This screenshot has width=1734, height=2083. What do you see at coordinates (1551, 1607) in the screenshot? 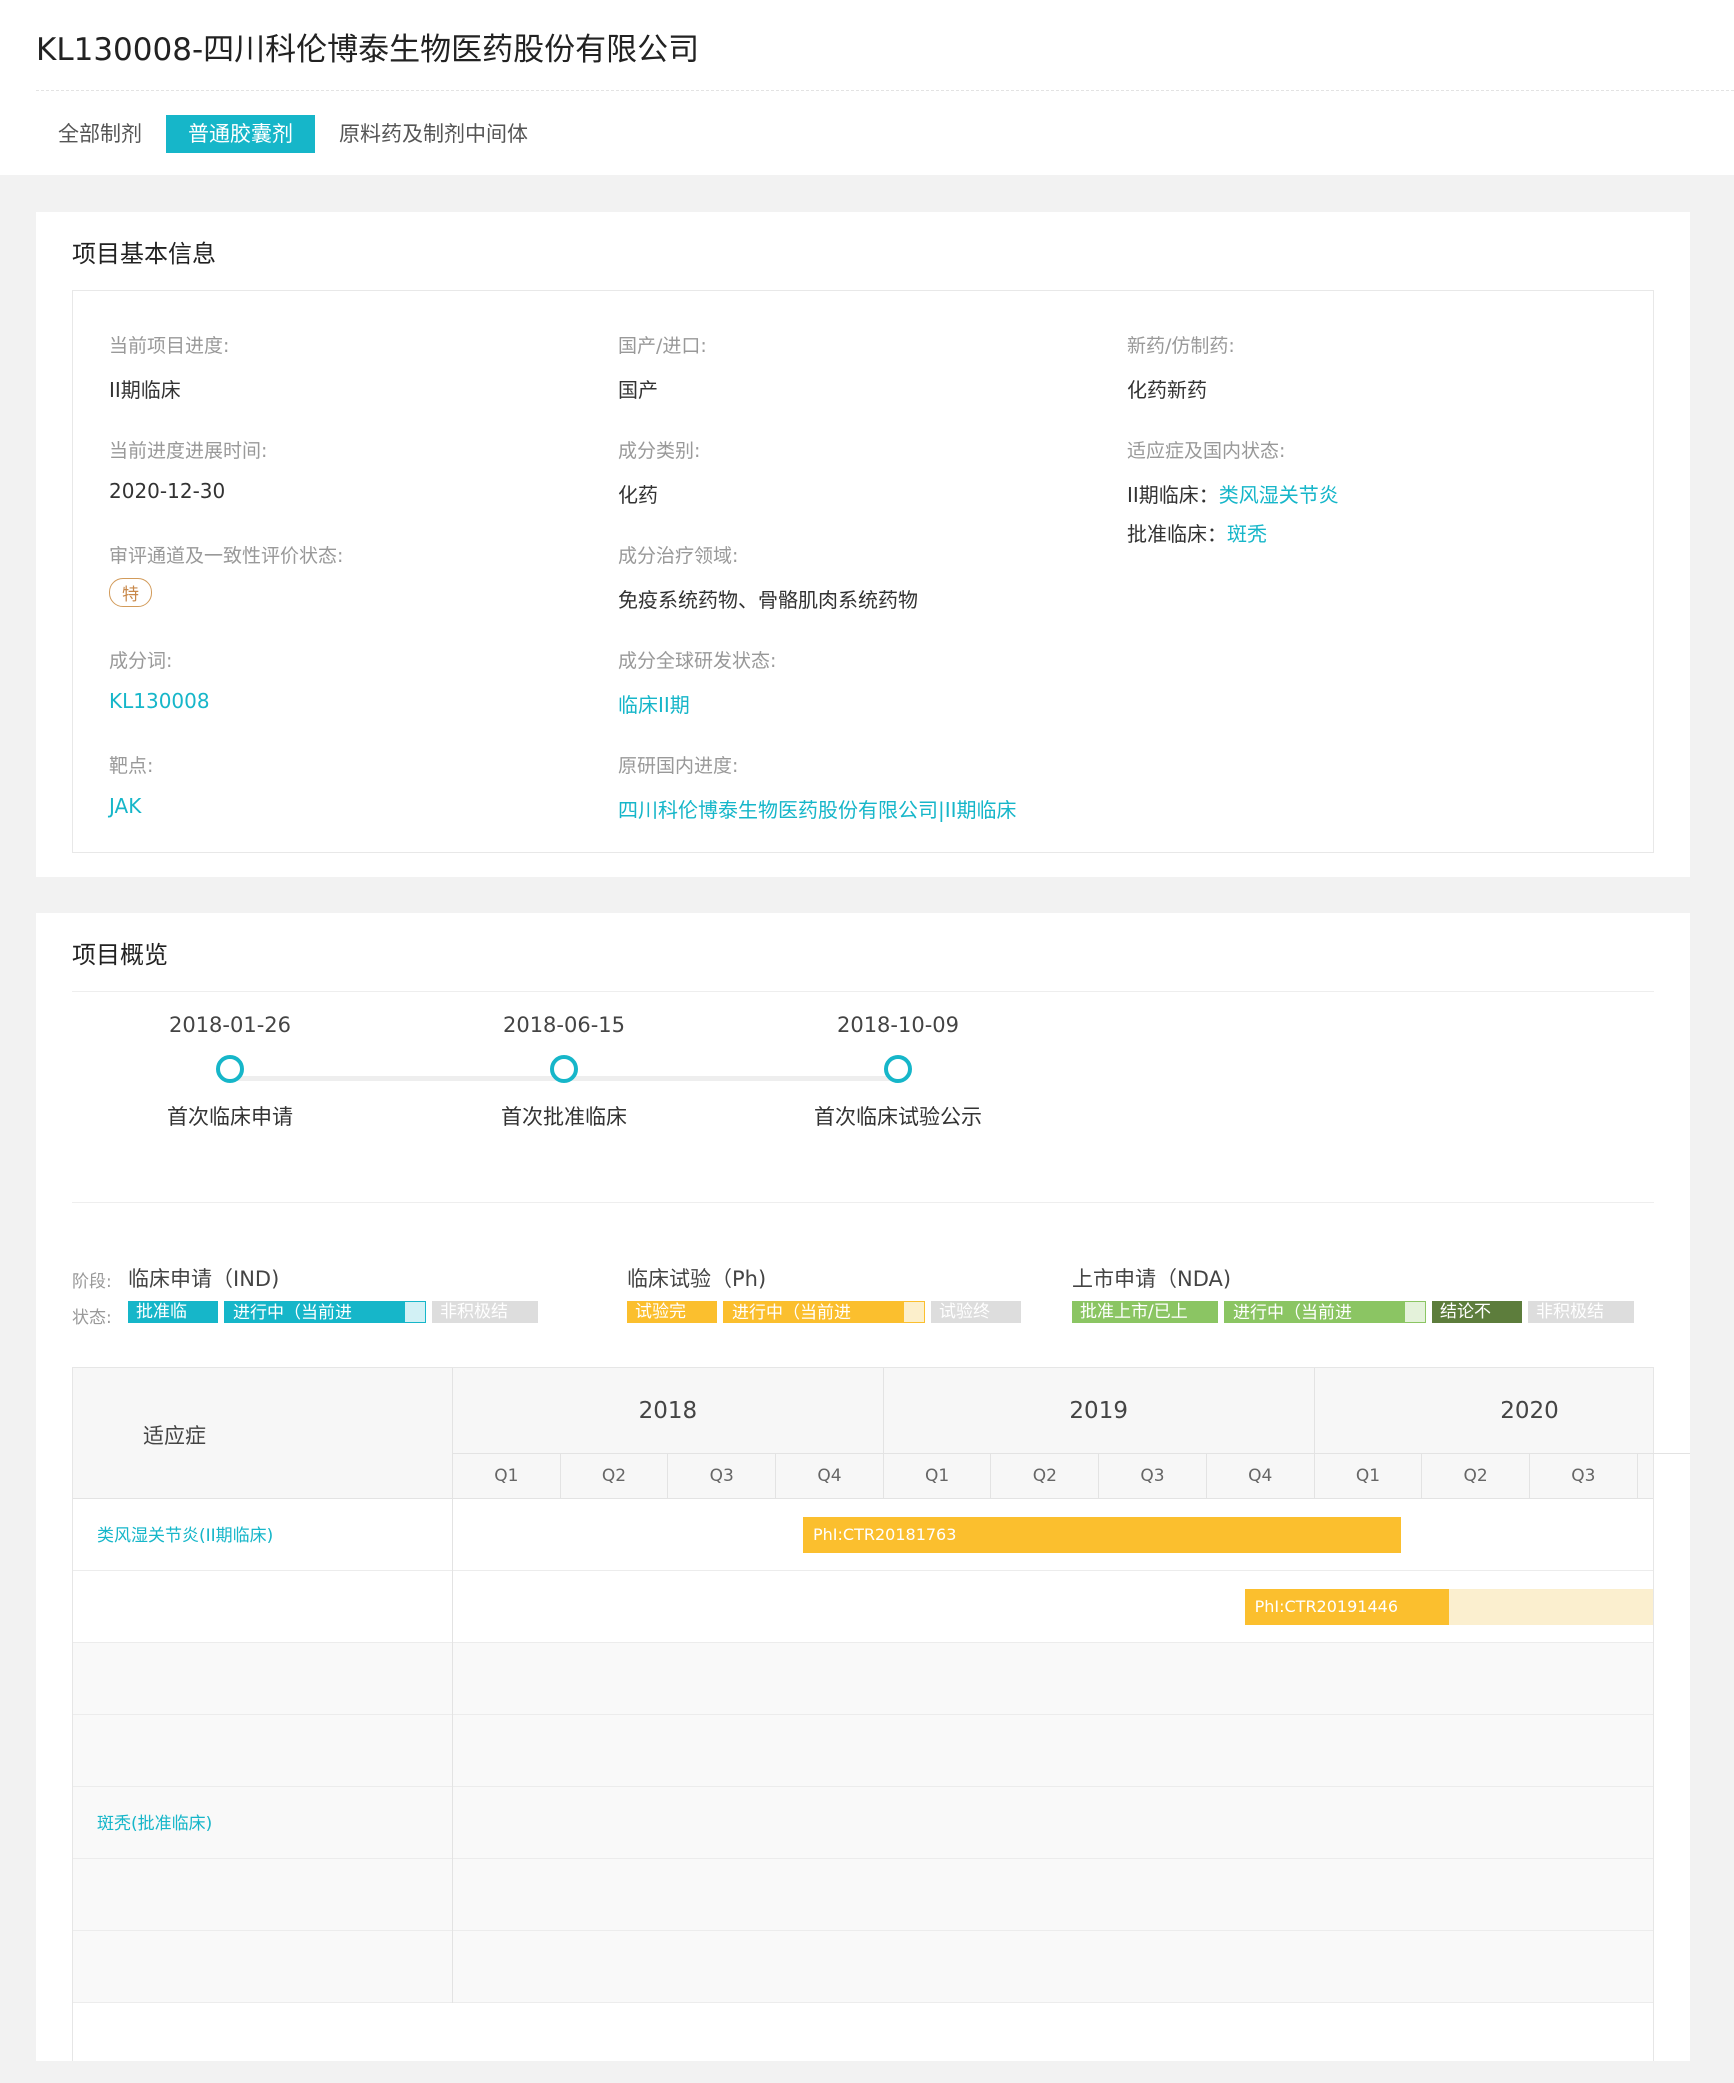
I see `gantt-bar-ongoing-tail` at bounding box center [1551, 1607].